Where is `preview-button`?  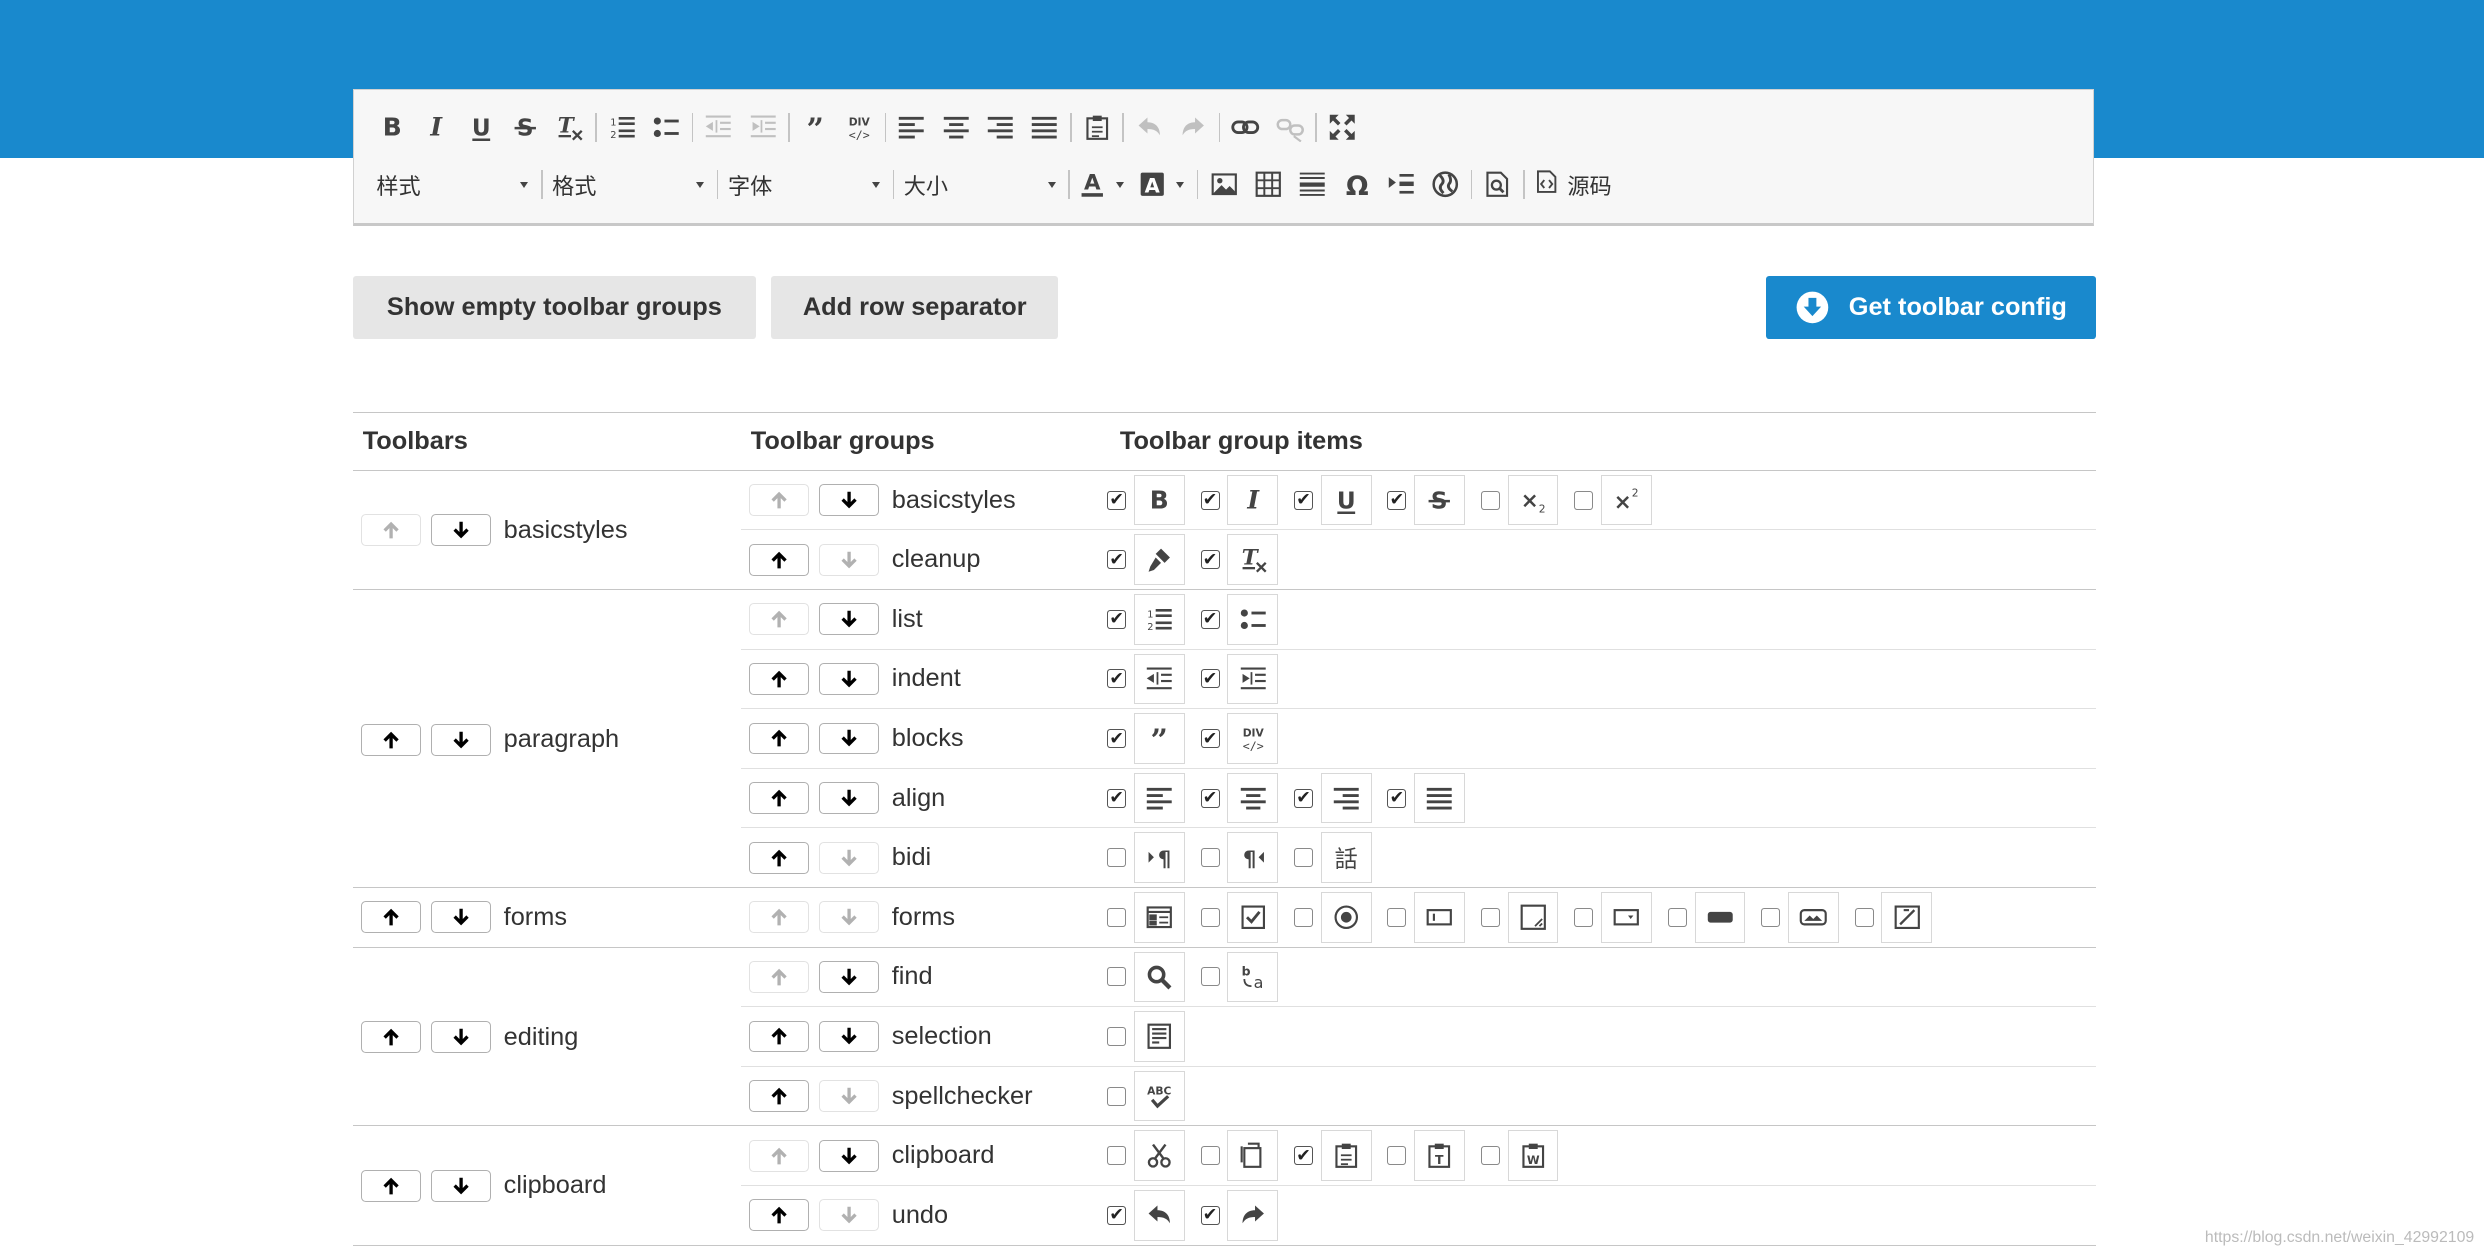
preview-button is located at coordinates (1498, 185).